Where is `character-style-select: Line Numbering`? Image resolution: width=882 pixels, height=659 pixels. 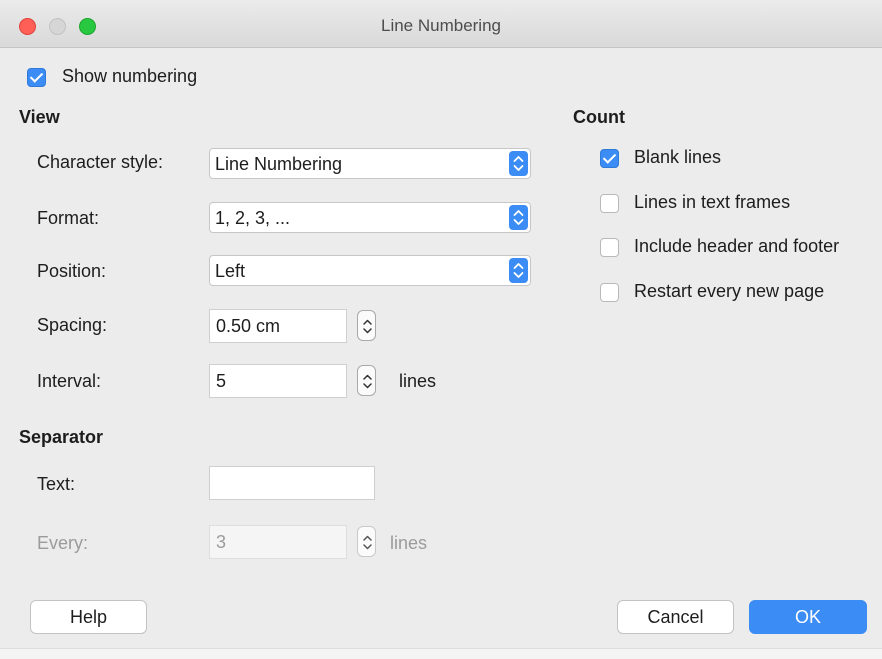 character-style-select: Line Numbering is located at coordinates (370, 163).